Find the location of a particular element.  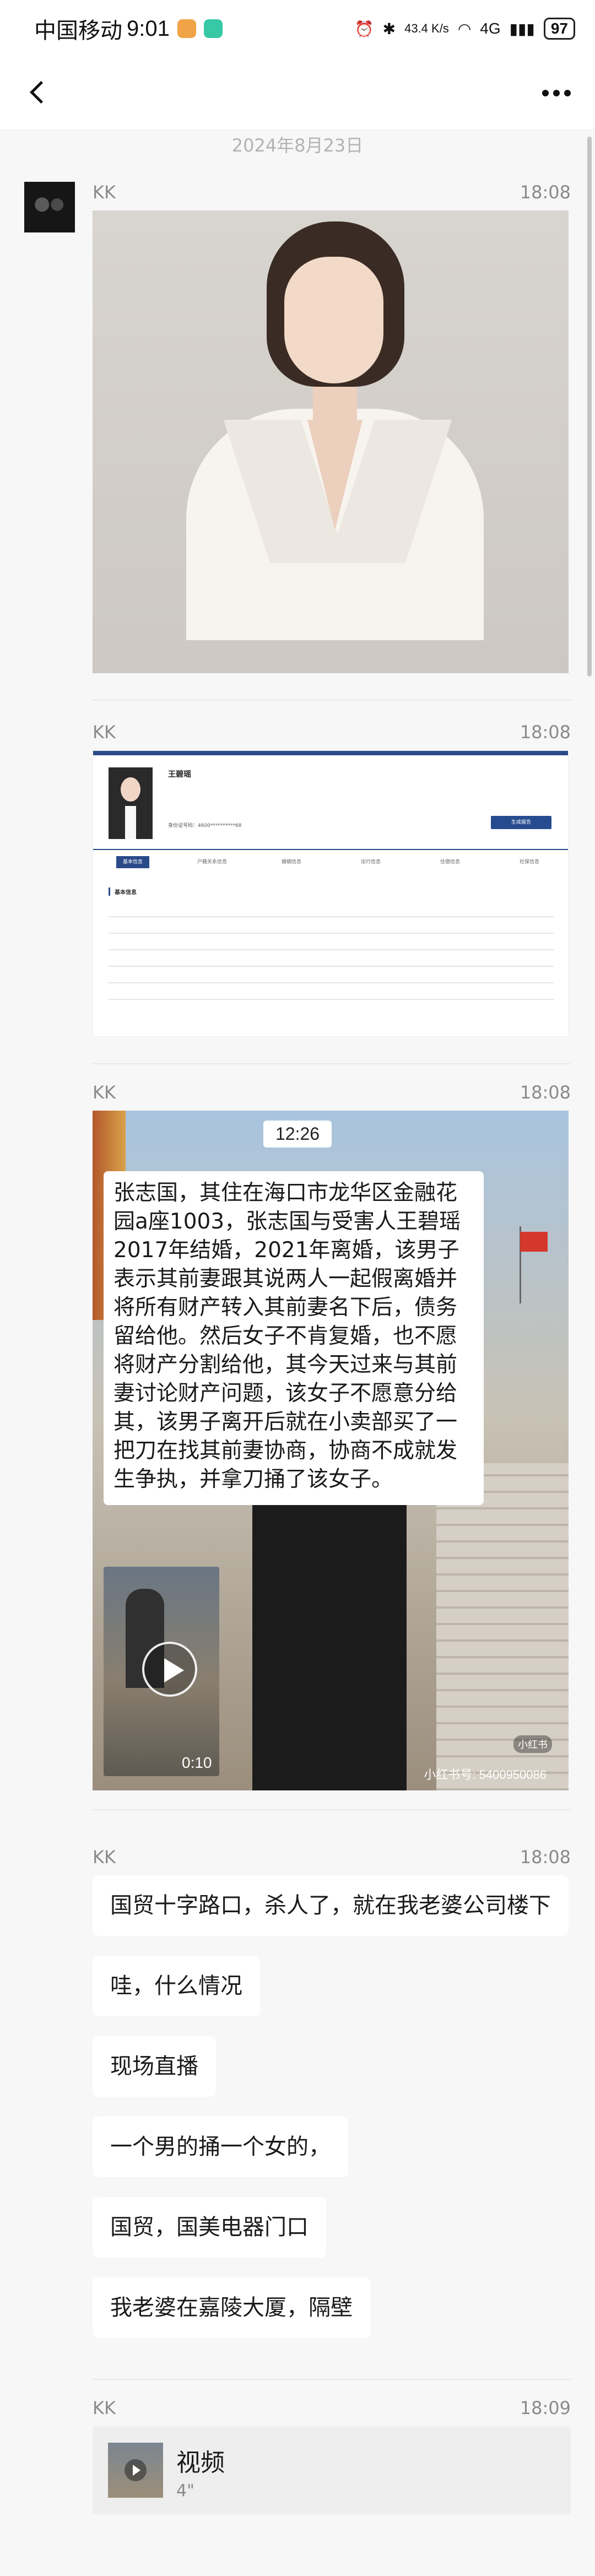

doc-tab: 出行信息 is located at coordinates (370, 862).